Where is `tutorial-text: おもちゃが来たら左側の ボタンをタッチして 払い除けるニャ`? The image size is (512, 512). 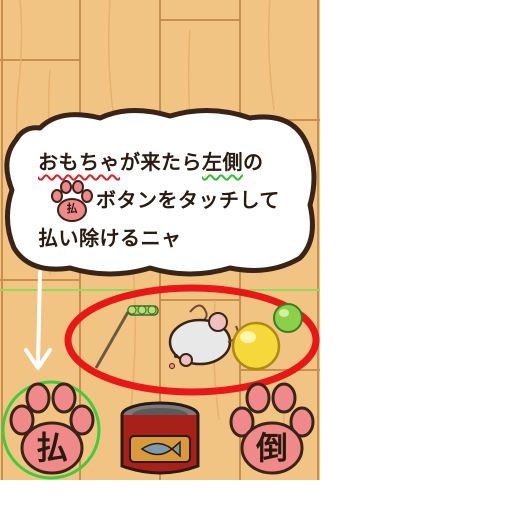
tutorial-text: おもちゃが来たら左側の ボタンをタッチして 払い除けるニャ is located at coordinates (168, 200).